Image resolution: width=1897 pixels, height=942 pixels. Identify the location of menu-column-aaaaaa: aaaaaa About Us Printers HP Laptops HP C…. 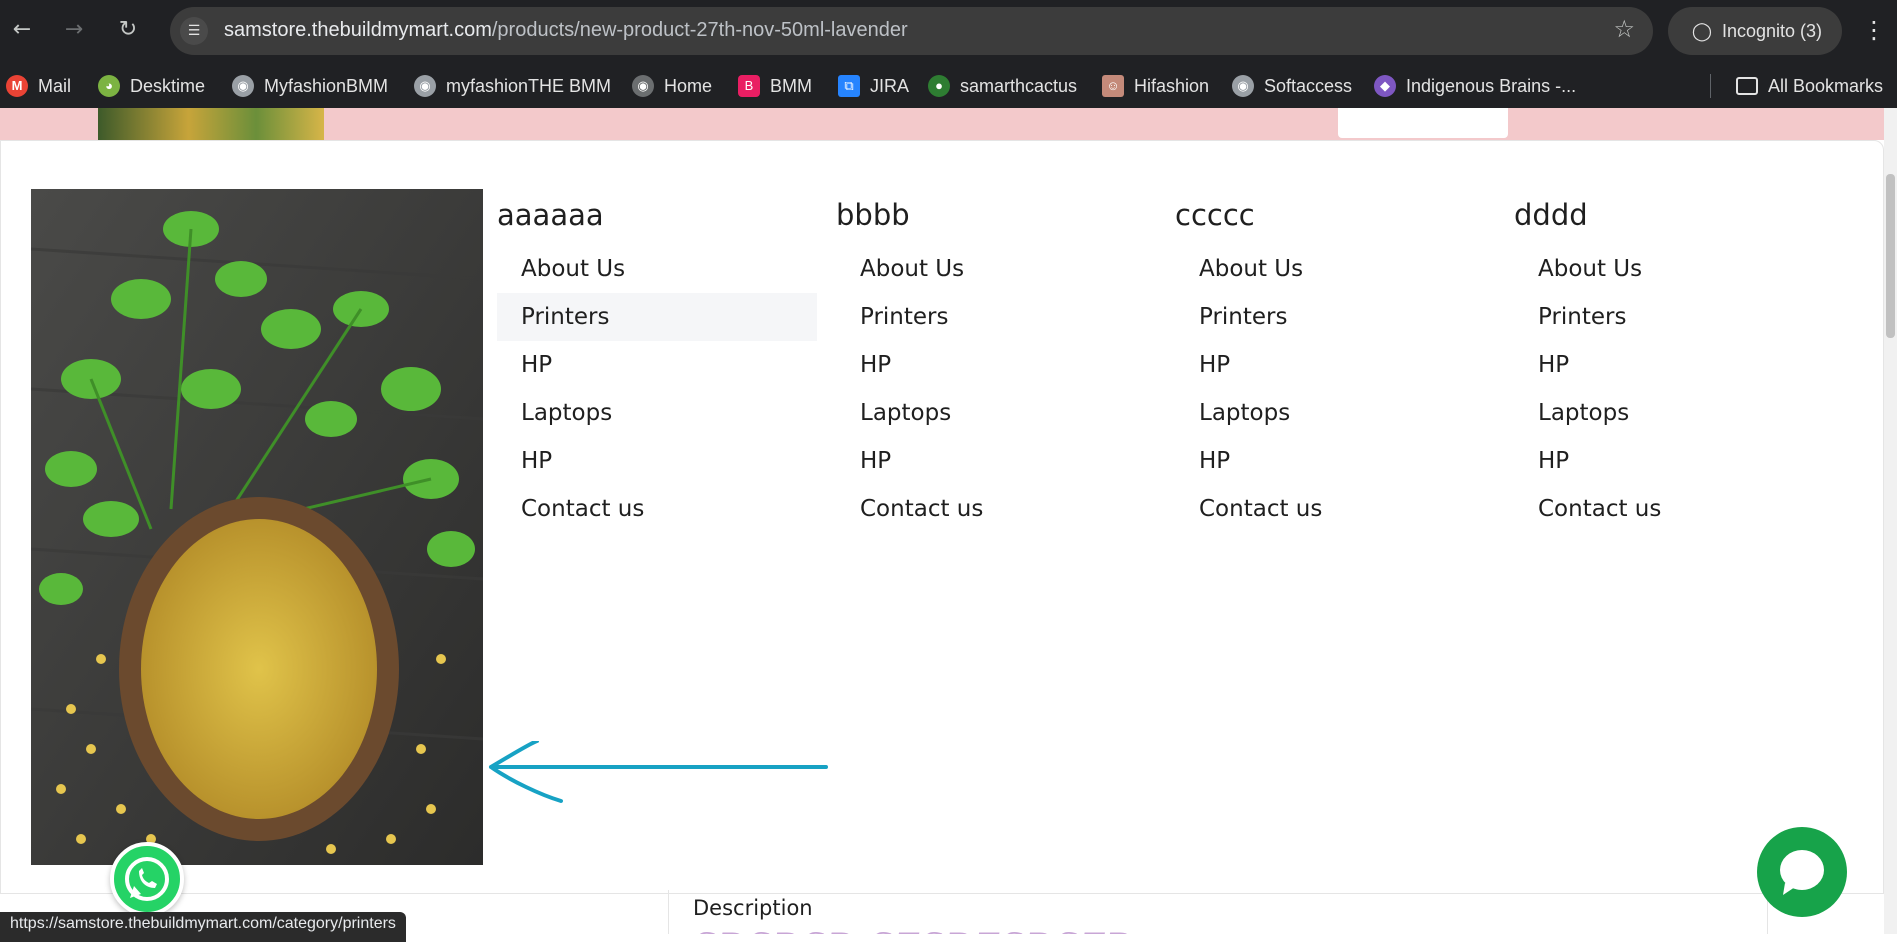
(657, 362).